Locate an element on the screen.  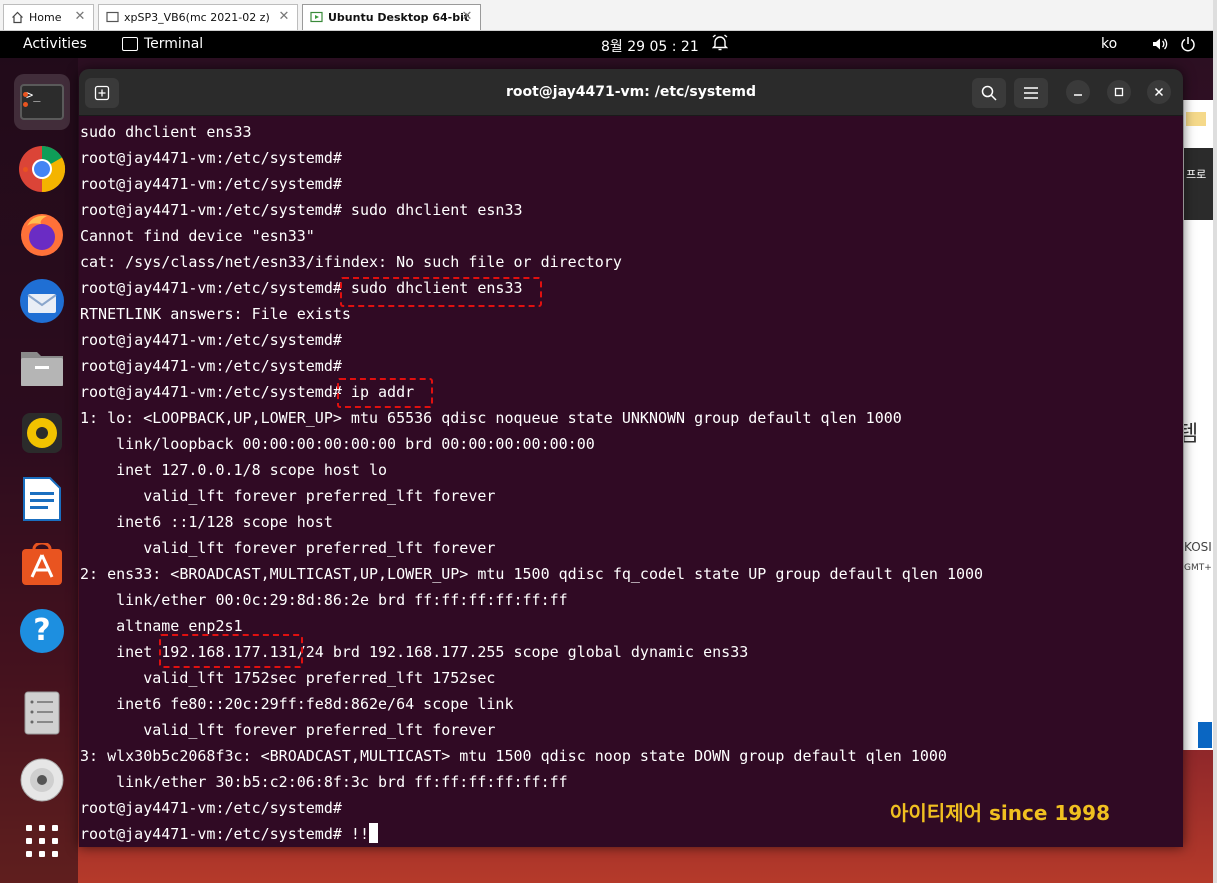
highlight-box-ip-address is located at coordinates (231, 651).